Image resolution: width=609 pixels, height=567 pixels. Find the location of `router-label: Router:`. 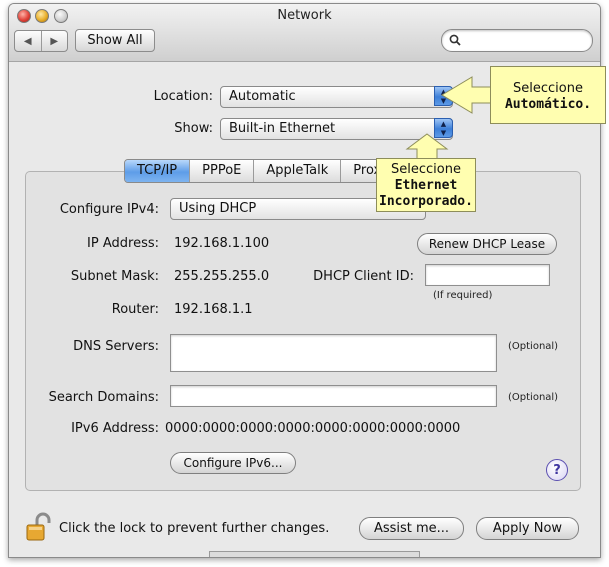

router-label: Router: is located at coordinates (135, 309).